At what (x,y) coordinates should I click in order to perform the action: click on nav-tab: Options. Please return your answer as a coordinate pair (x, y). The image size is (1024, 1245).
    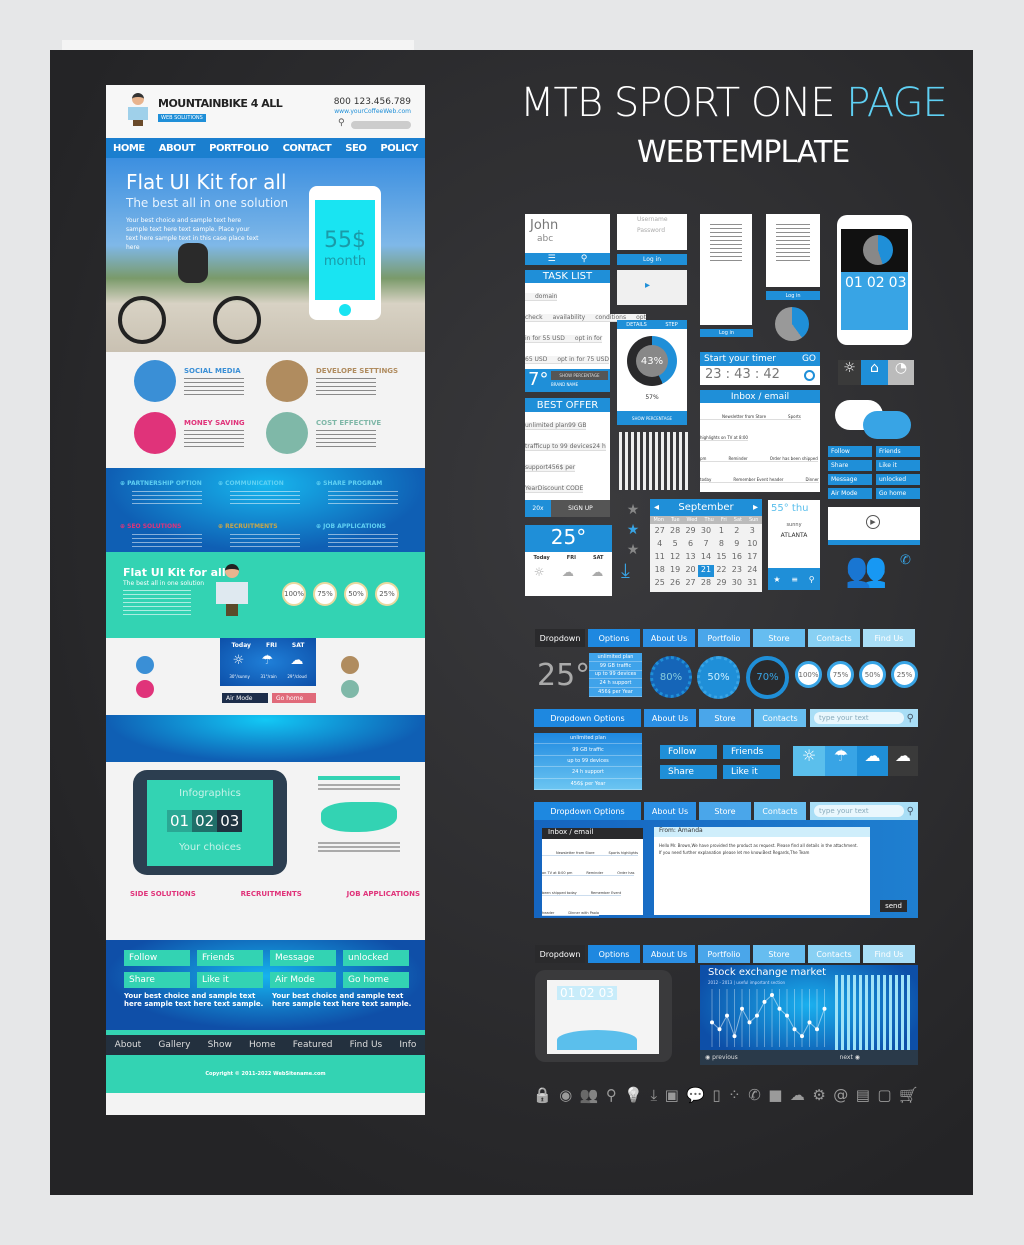
    Looking at the image, I should click on (614, 954).